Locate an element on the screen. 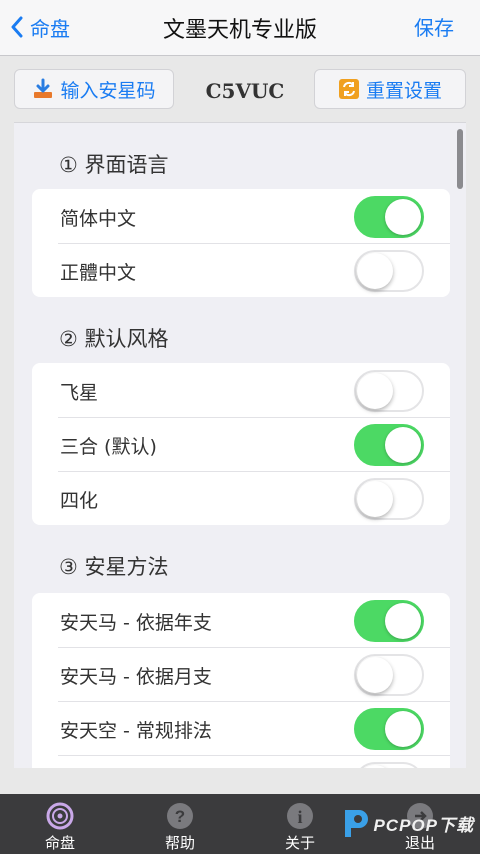 The width and height of the screenshot is (480, 854). toggle-sanhe is located at coordinates (389, 445).